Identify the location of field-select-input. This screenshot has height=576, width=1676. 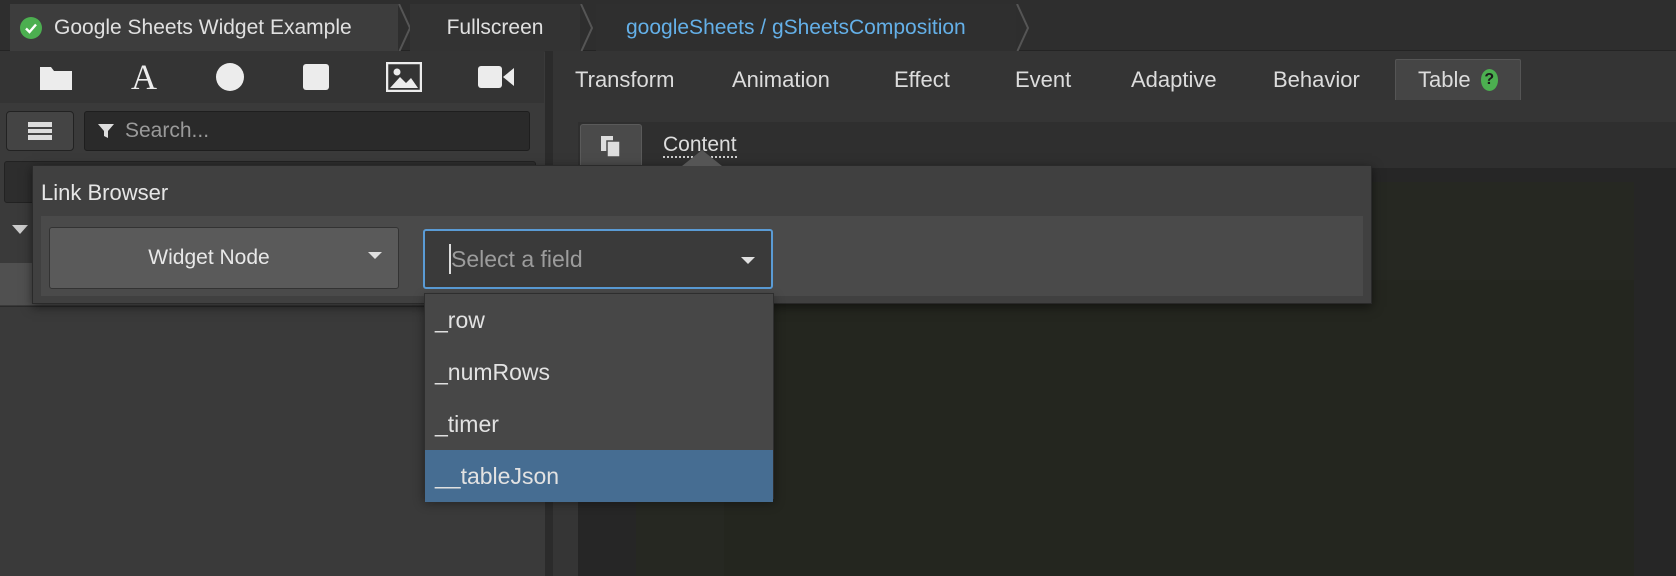
(586, 259).